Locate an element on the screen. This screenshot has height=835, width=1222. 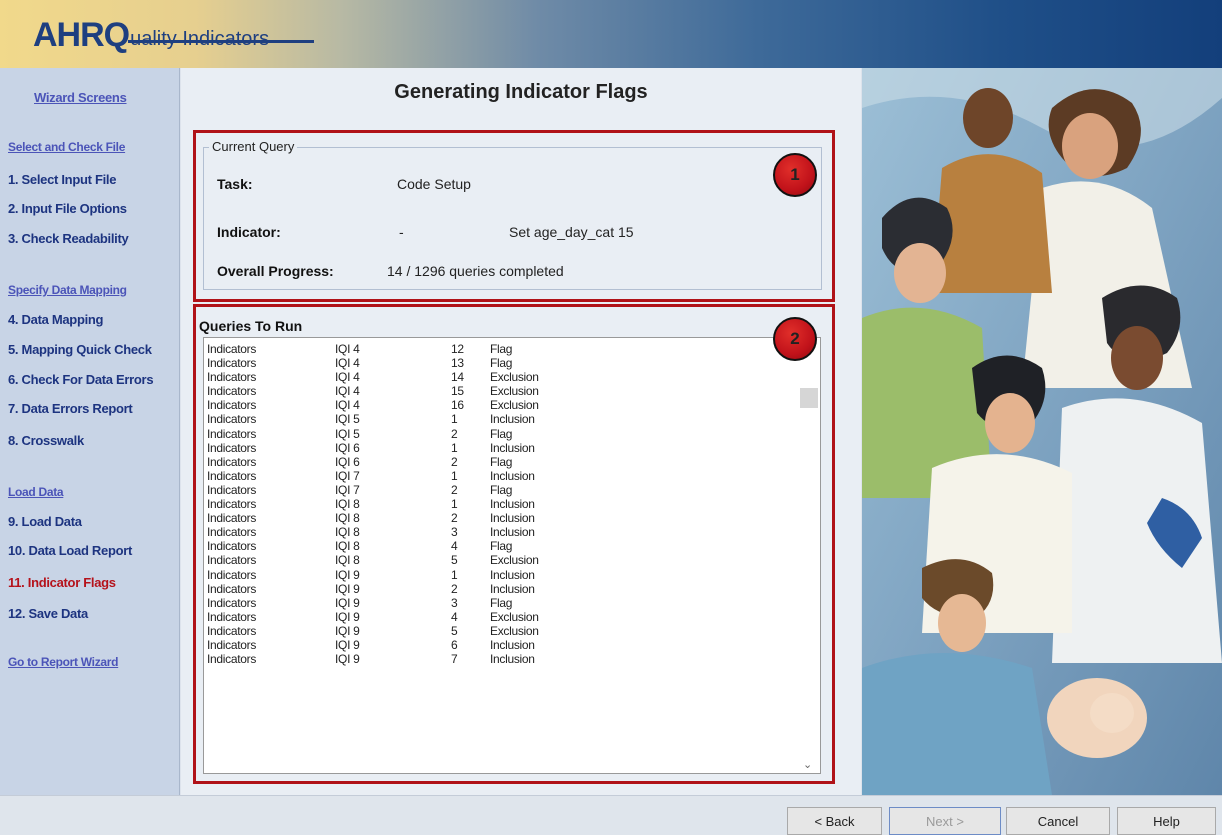
sidebar-item-8: 6. Check For Data Errors is located at coordinates (81, 379).